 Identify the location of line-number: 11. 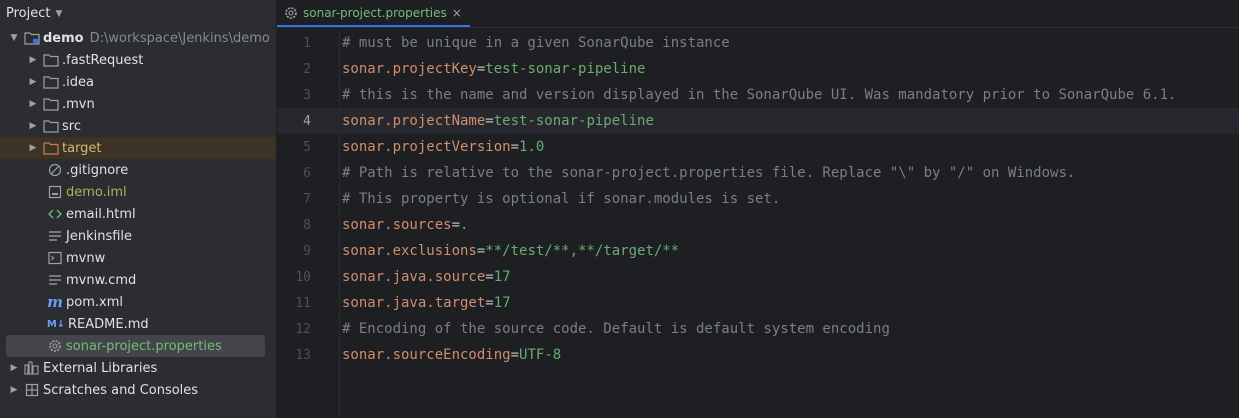
(294, 303).